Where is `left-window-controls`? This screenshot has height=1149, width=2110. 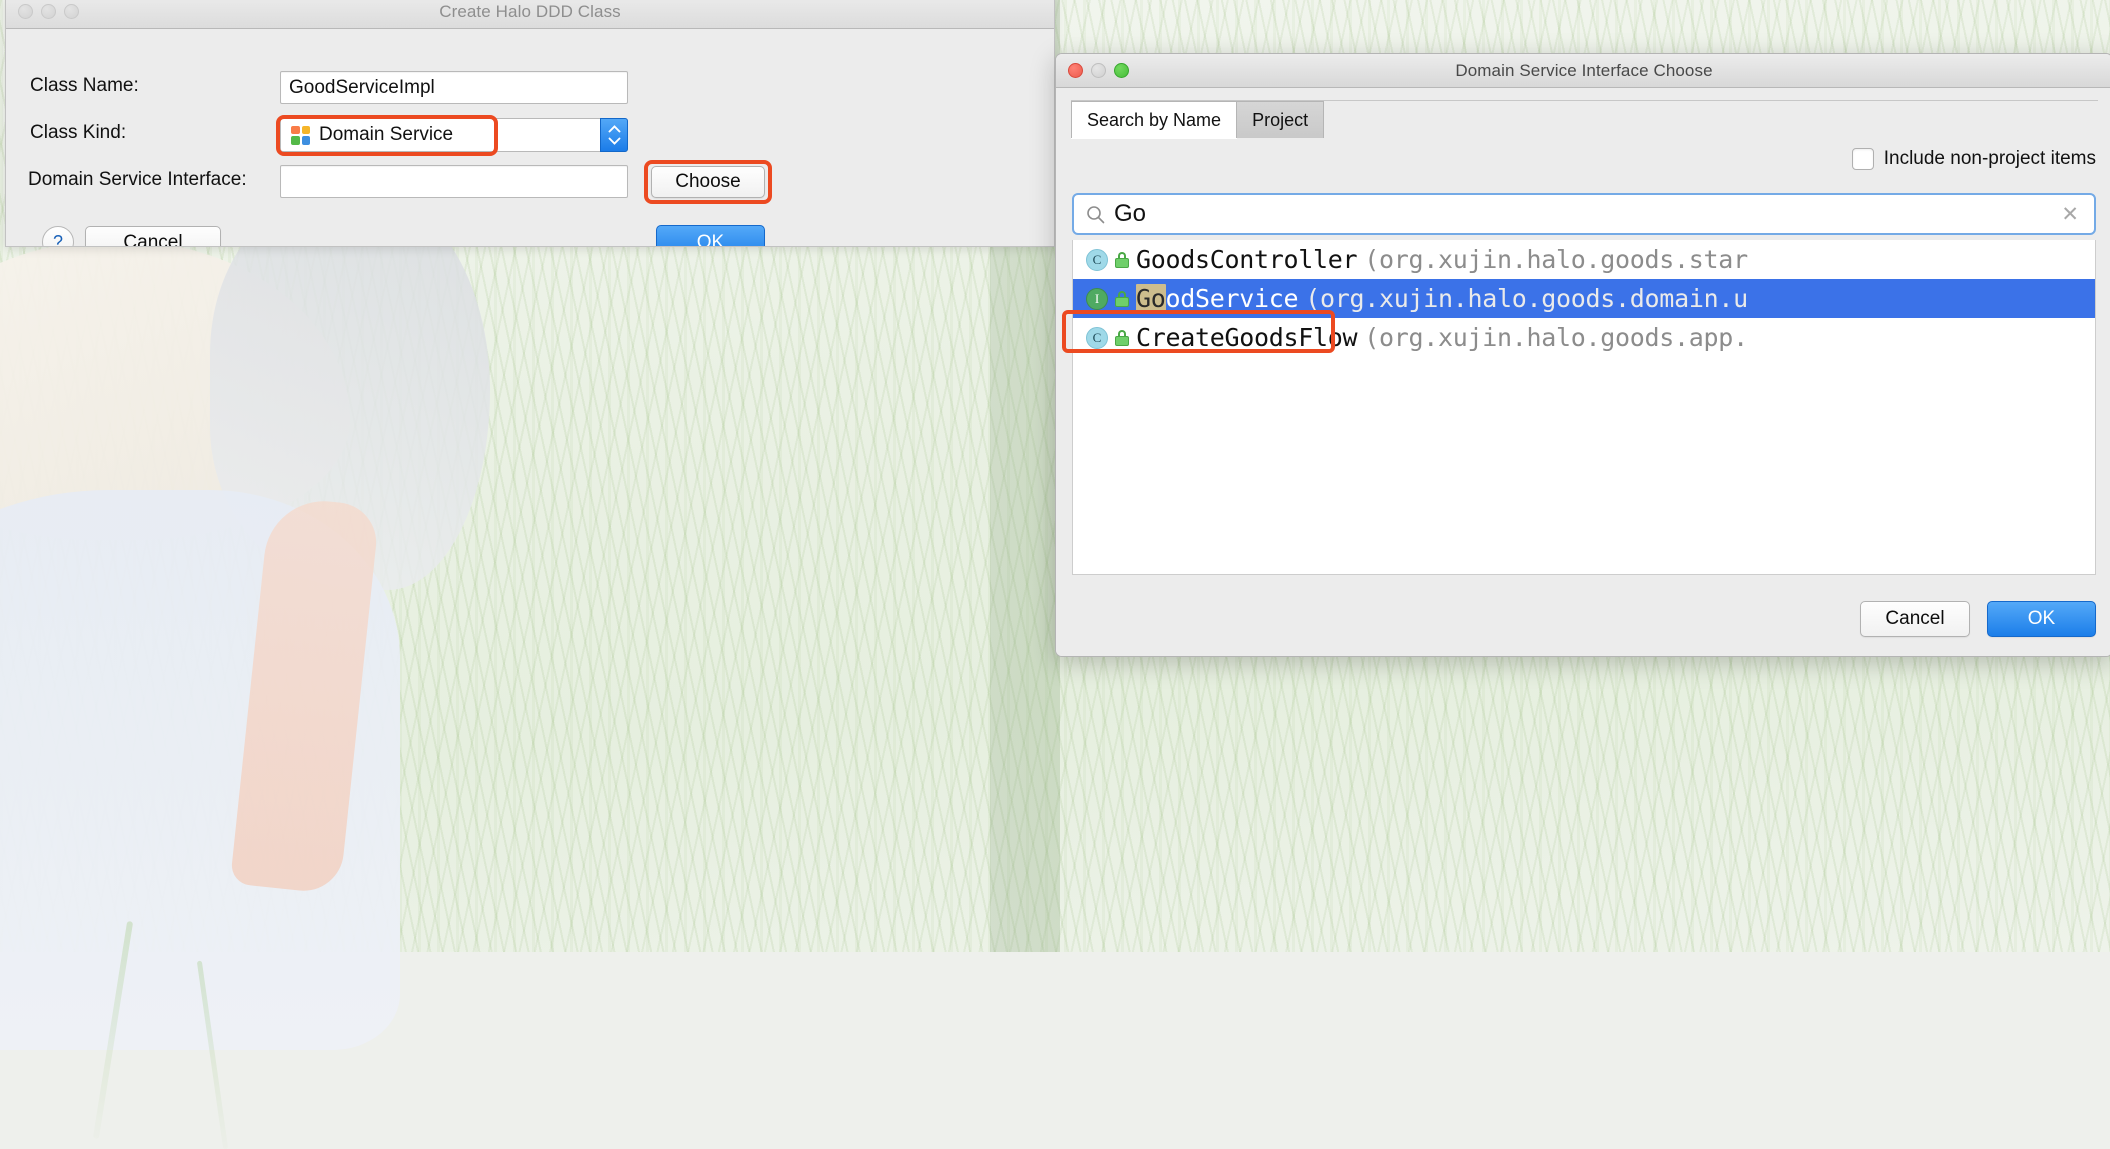 left-window-controls is located at coordinates (48, 11).